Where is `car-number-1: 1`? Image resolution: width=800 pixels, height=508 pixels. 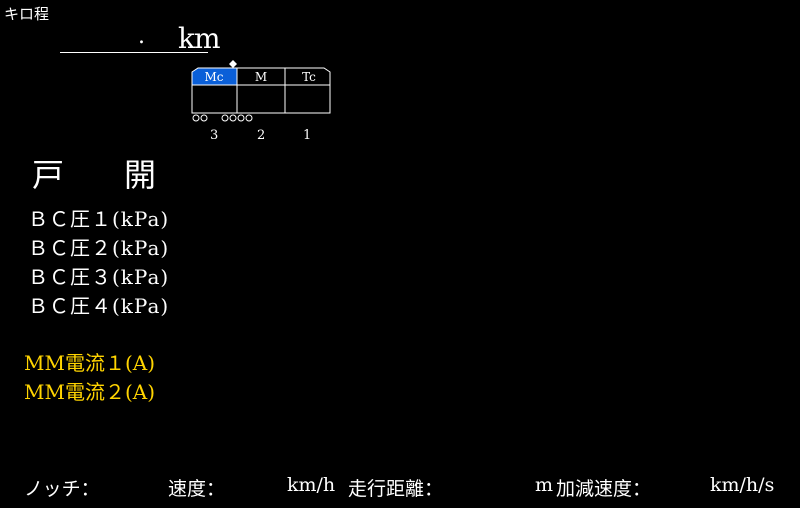
car-number-1: 1 is located at coordinates (307, 135).